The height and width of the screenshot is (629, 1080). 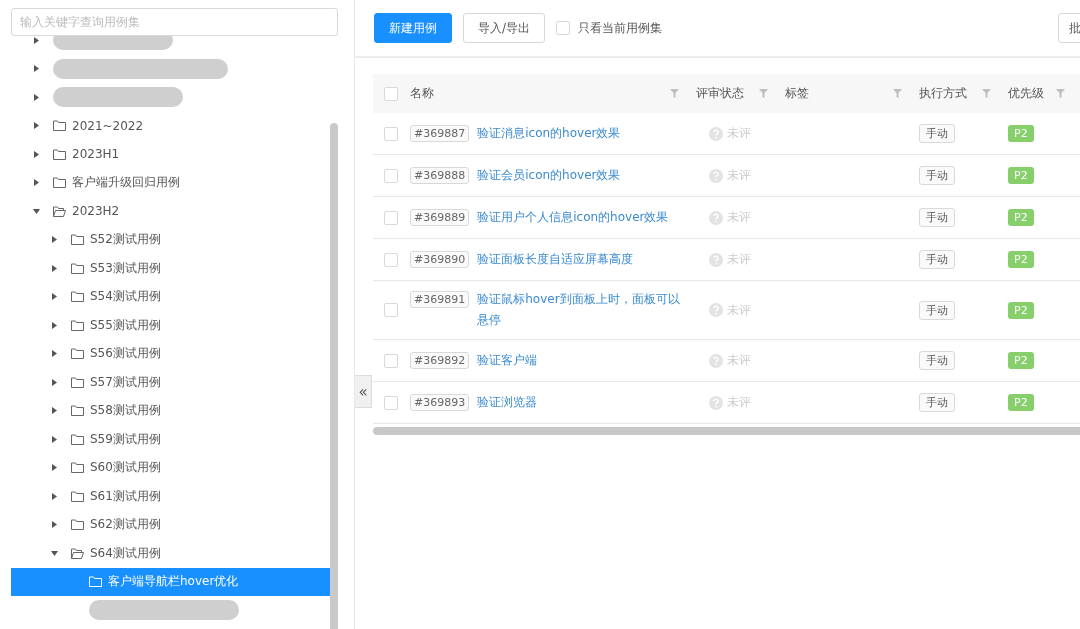 What do you see at coordinates (422, 93) in the screenshot?
I see `column-header: 名称` at bounding box center [422, 93].